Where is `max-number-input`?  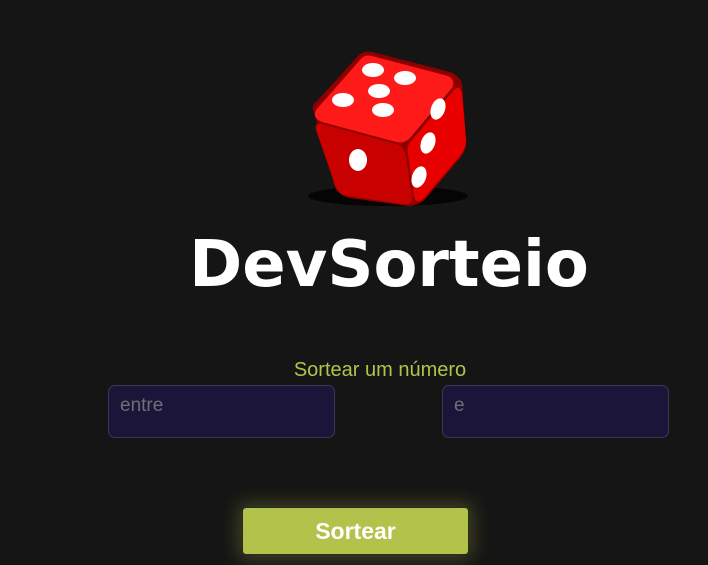
max-number-input is located at coordinates (555, 411).